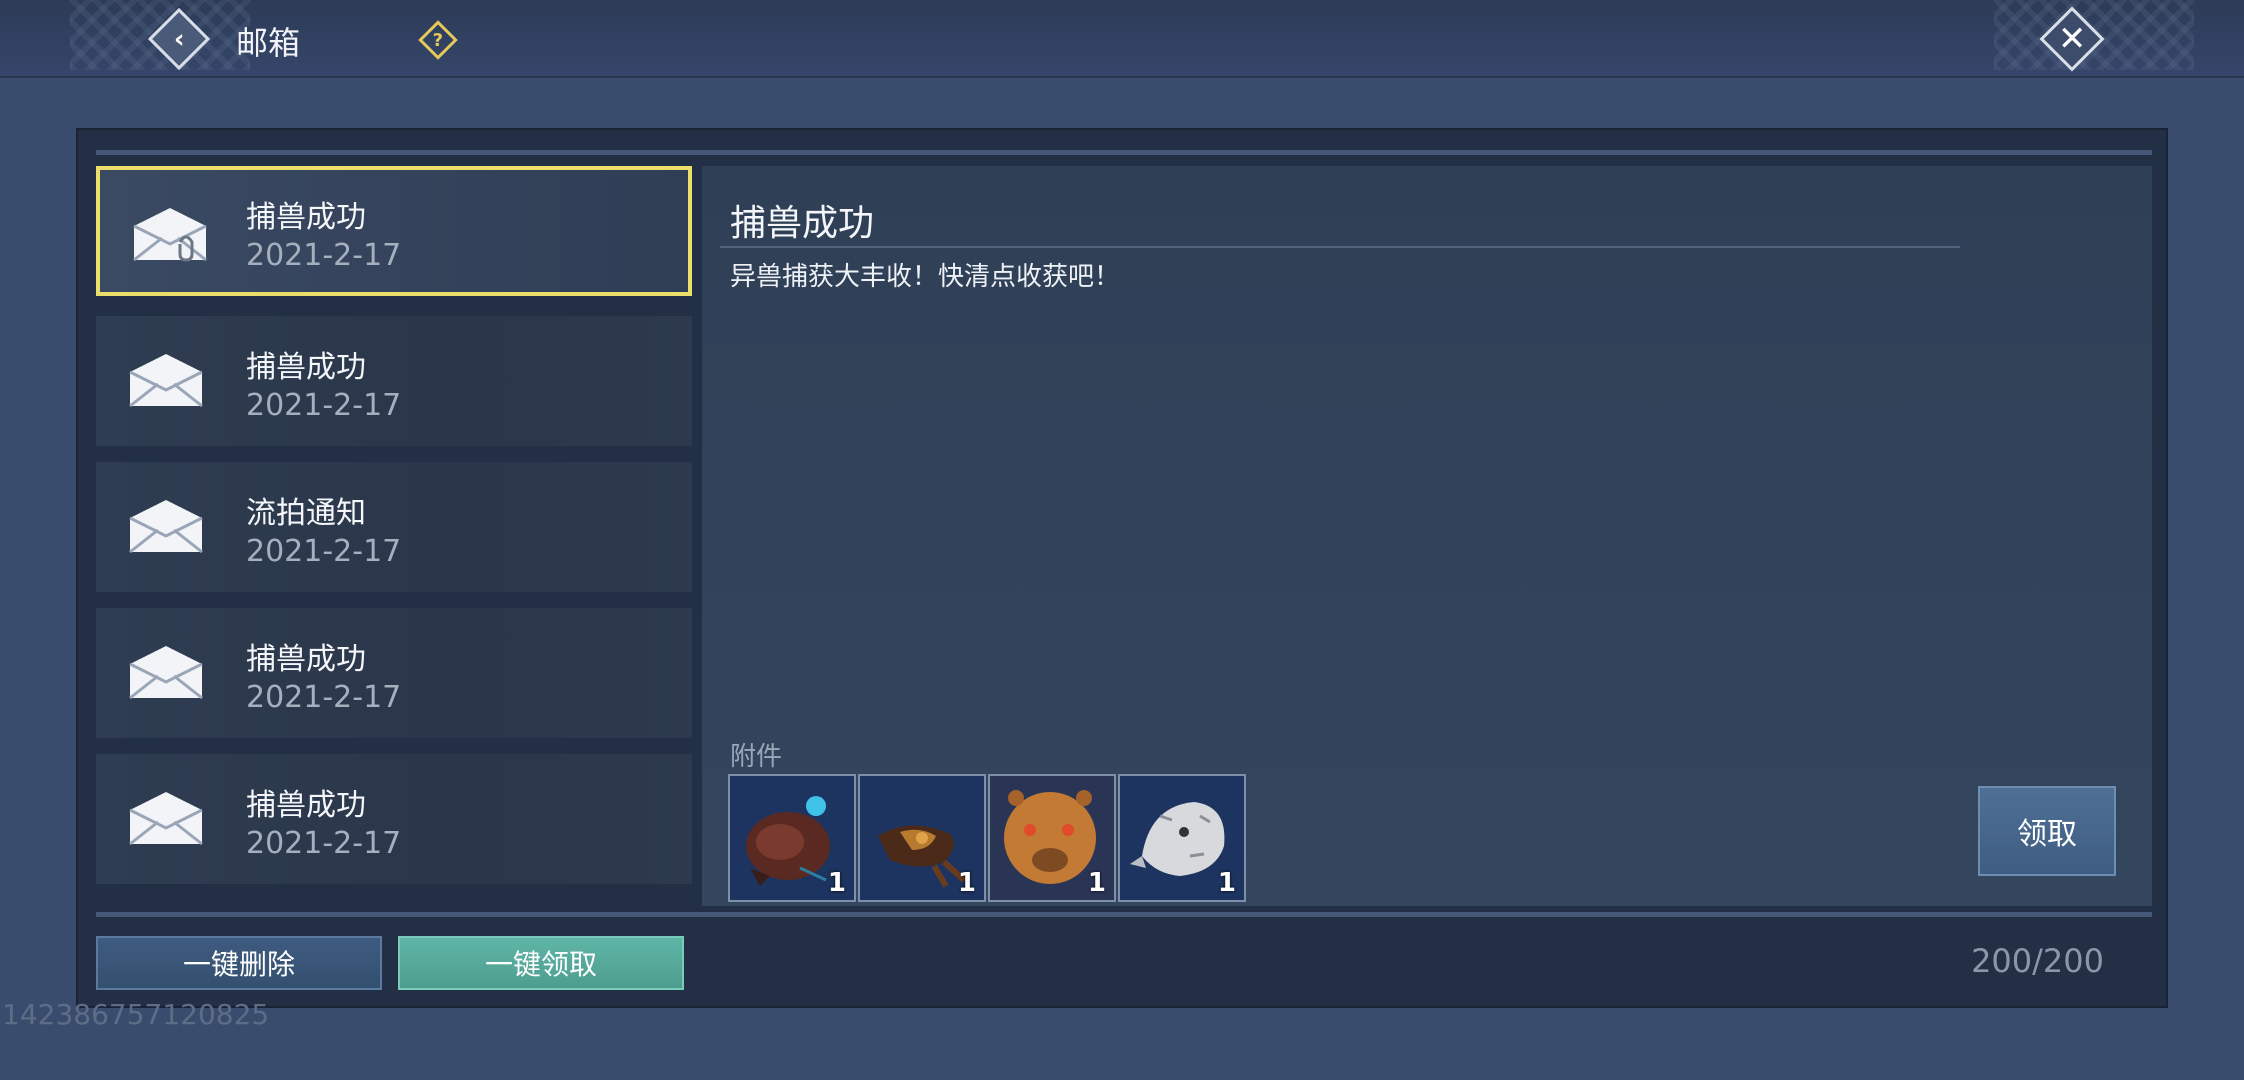 This screenshot has width=2244, height=1080. What do you see at coordinates (541, 963) in the screenshot?
I see `claim-all-button: 一键领取` at bounding box center [541, 963].